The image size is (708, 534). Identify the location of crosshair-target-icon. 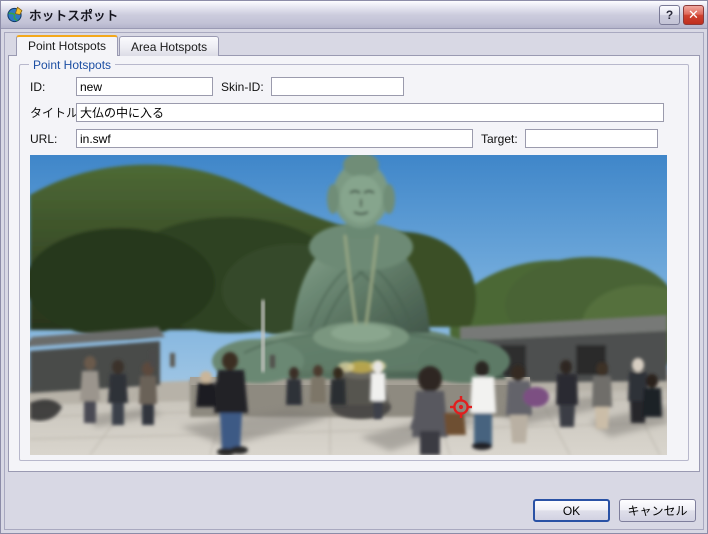
(461, 407).